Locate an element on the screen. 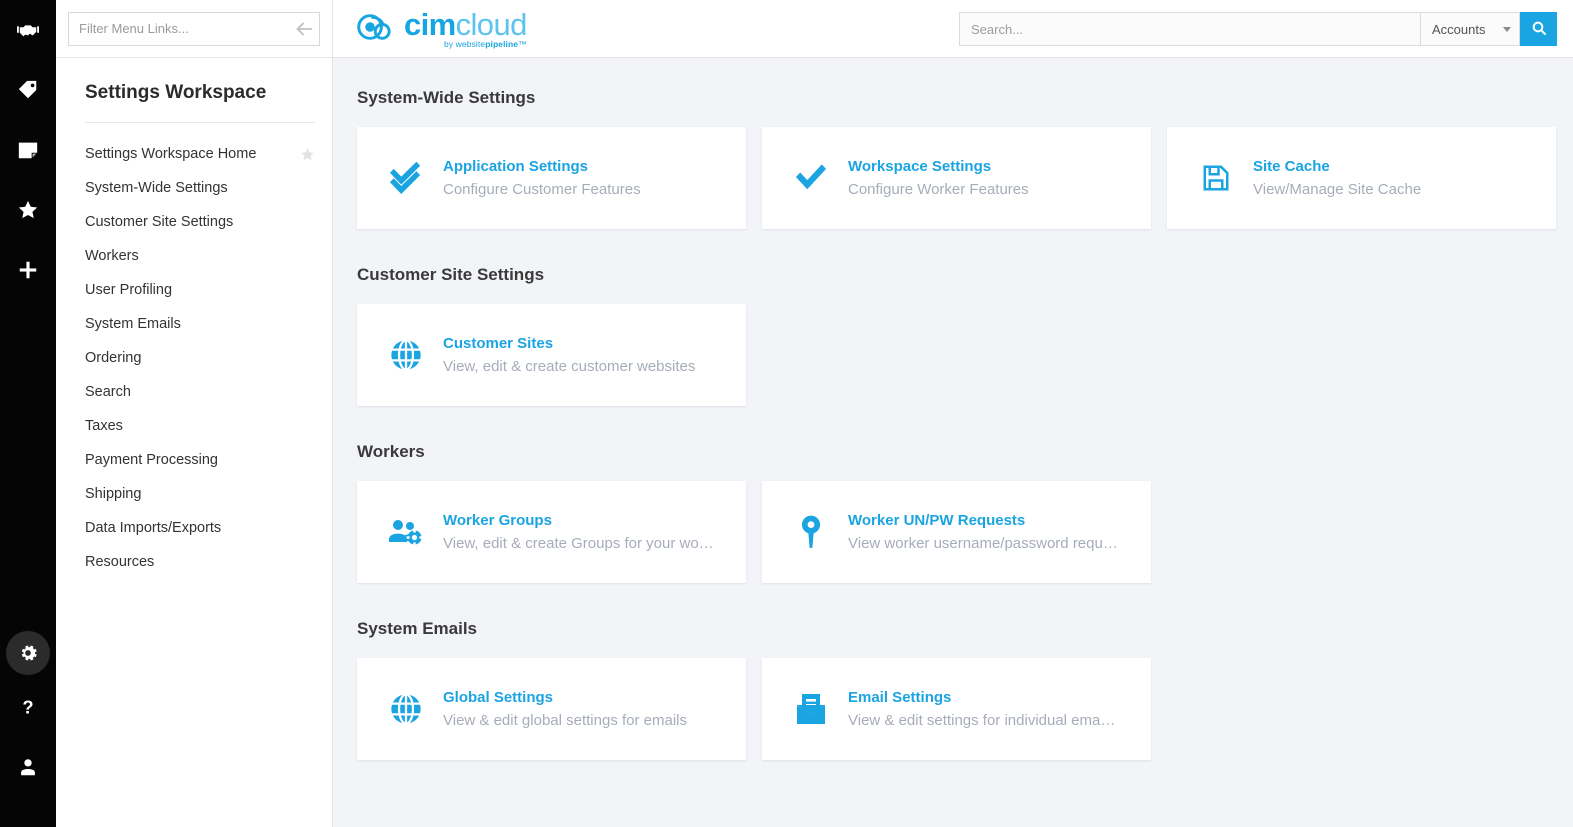  search-button is located at coordinates (1538, 29).